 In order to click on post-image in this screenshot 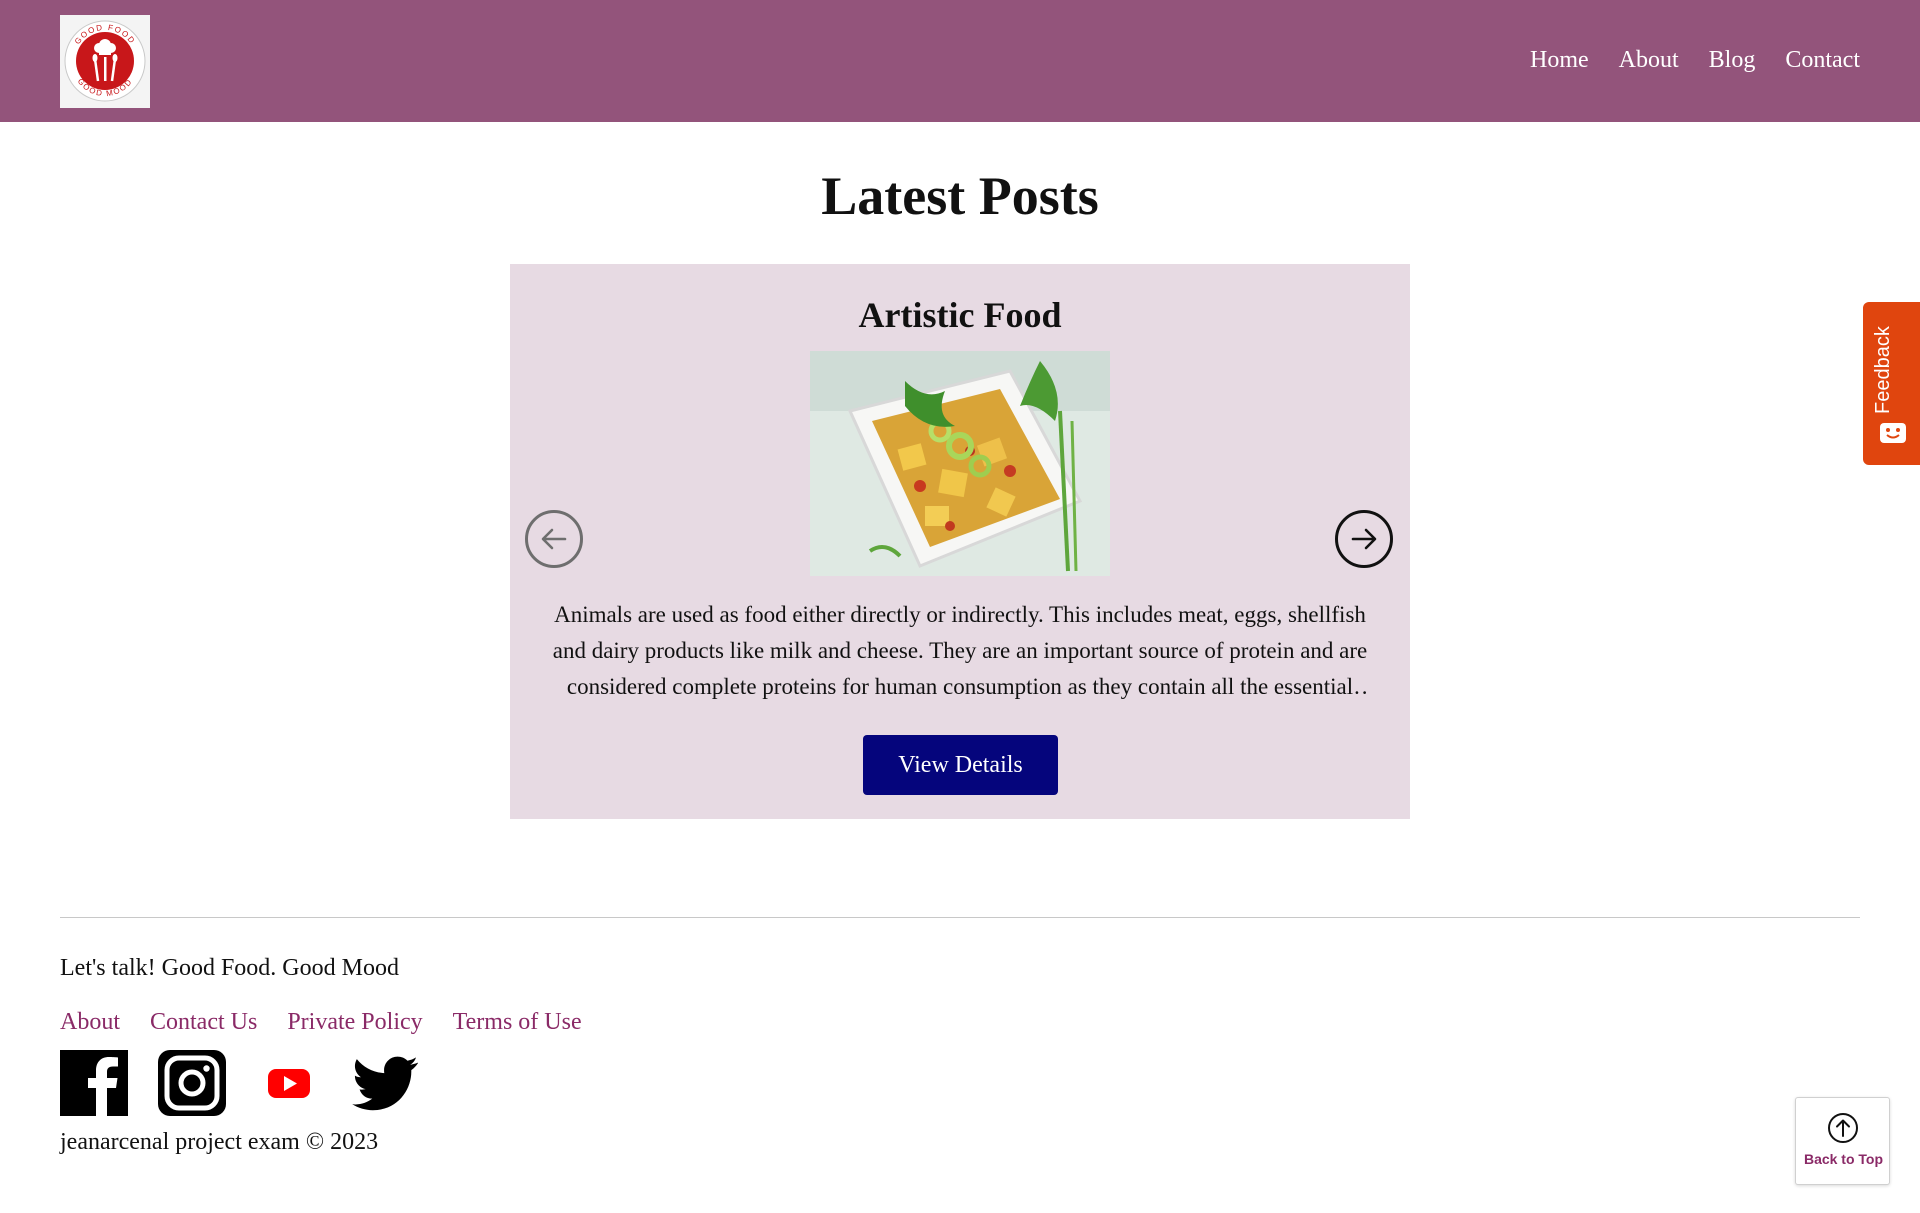, I will do `click(960, 463)`.